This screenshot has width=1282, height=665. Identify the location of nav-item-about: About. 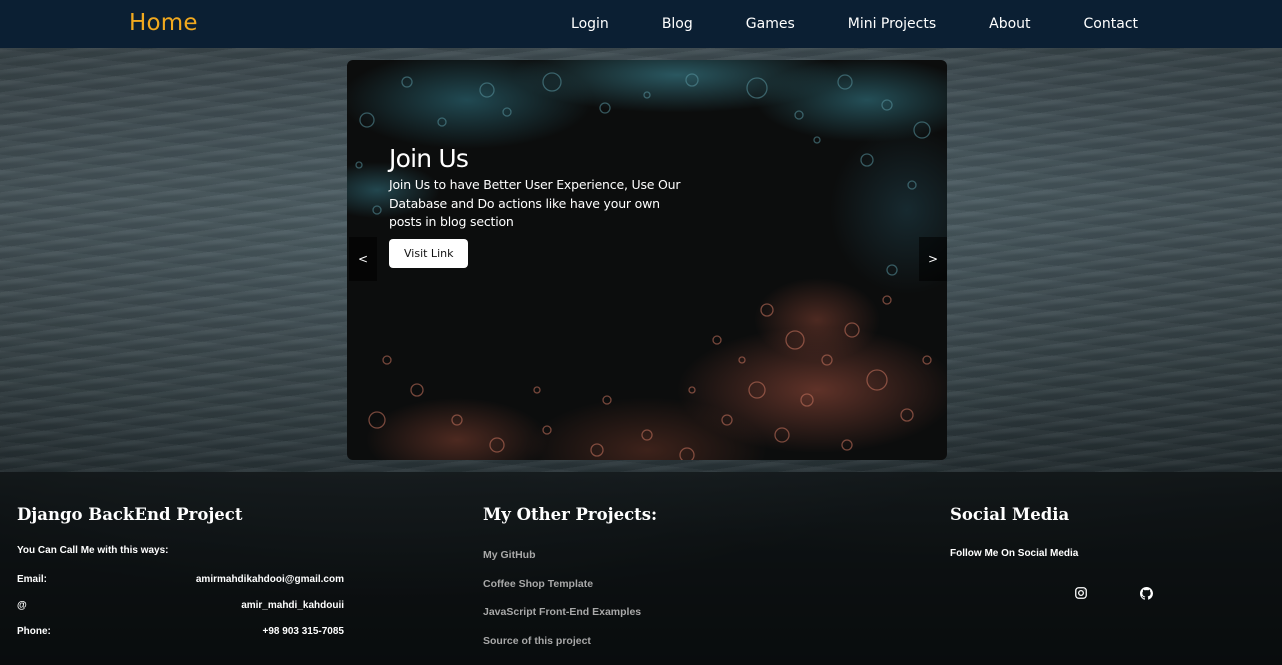
(1009, 24).